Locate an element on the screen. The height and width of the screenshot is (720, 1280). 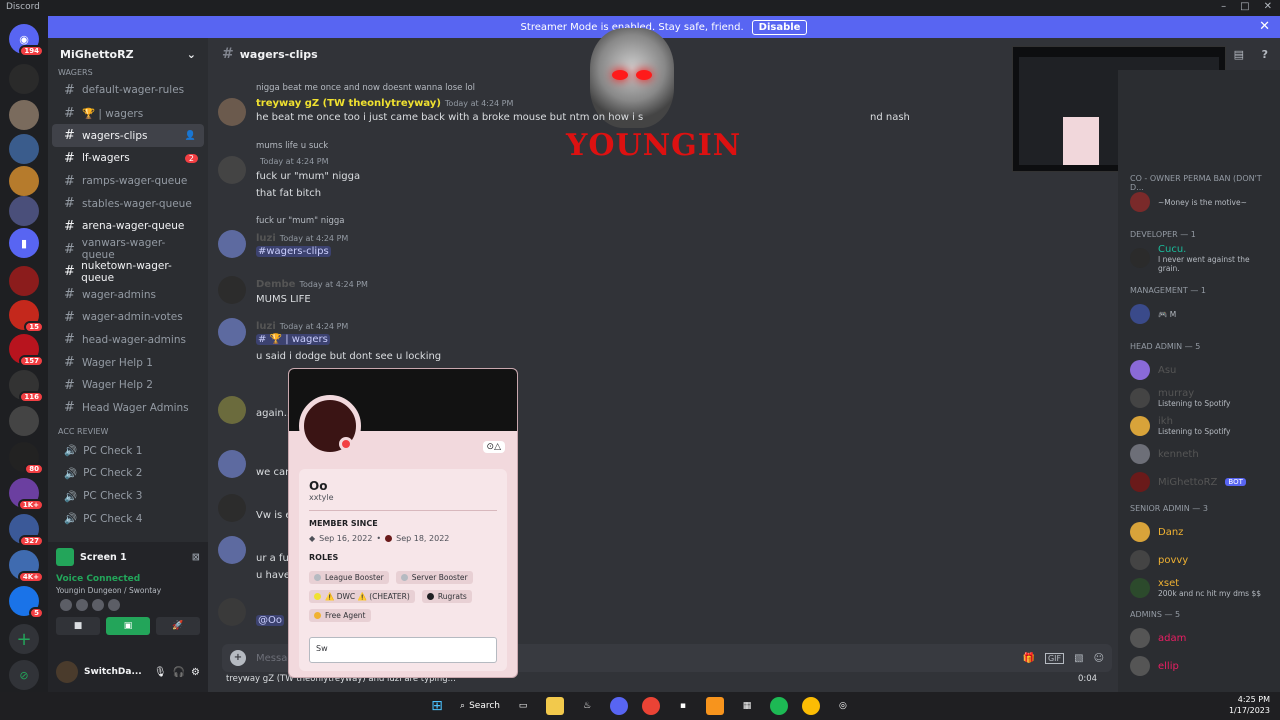
channel-arena-wager-queue: # arena-wager-queue is located at coordinates (128, 226).